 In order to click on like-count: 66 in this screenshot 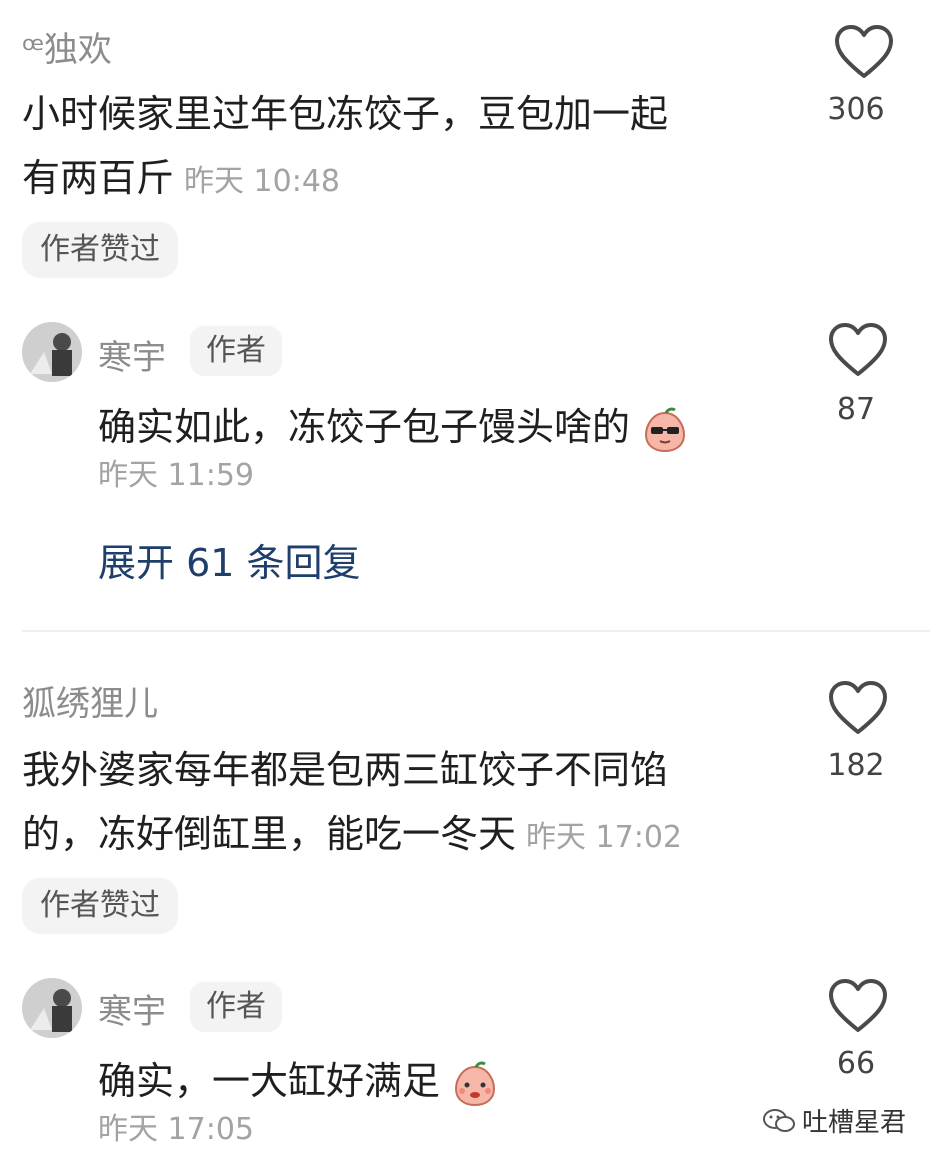, I will do `click(856, 1063)`.